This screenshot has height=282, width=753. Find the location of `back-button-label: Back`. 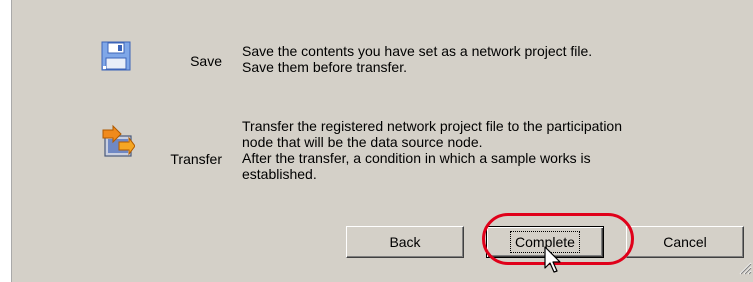

back-button-label: Back is located at coordinates (405, 242).